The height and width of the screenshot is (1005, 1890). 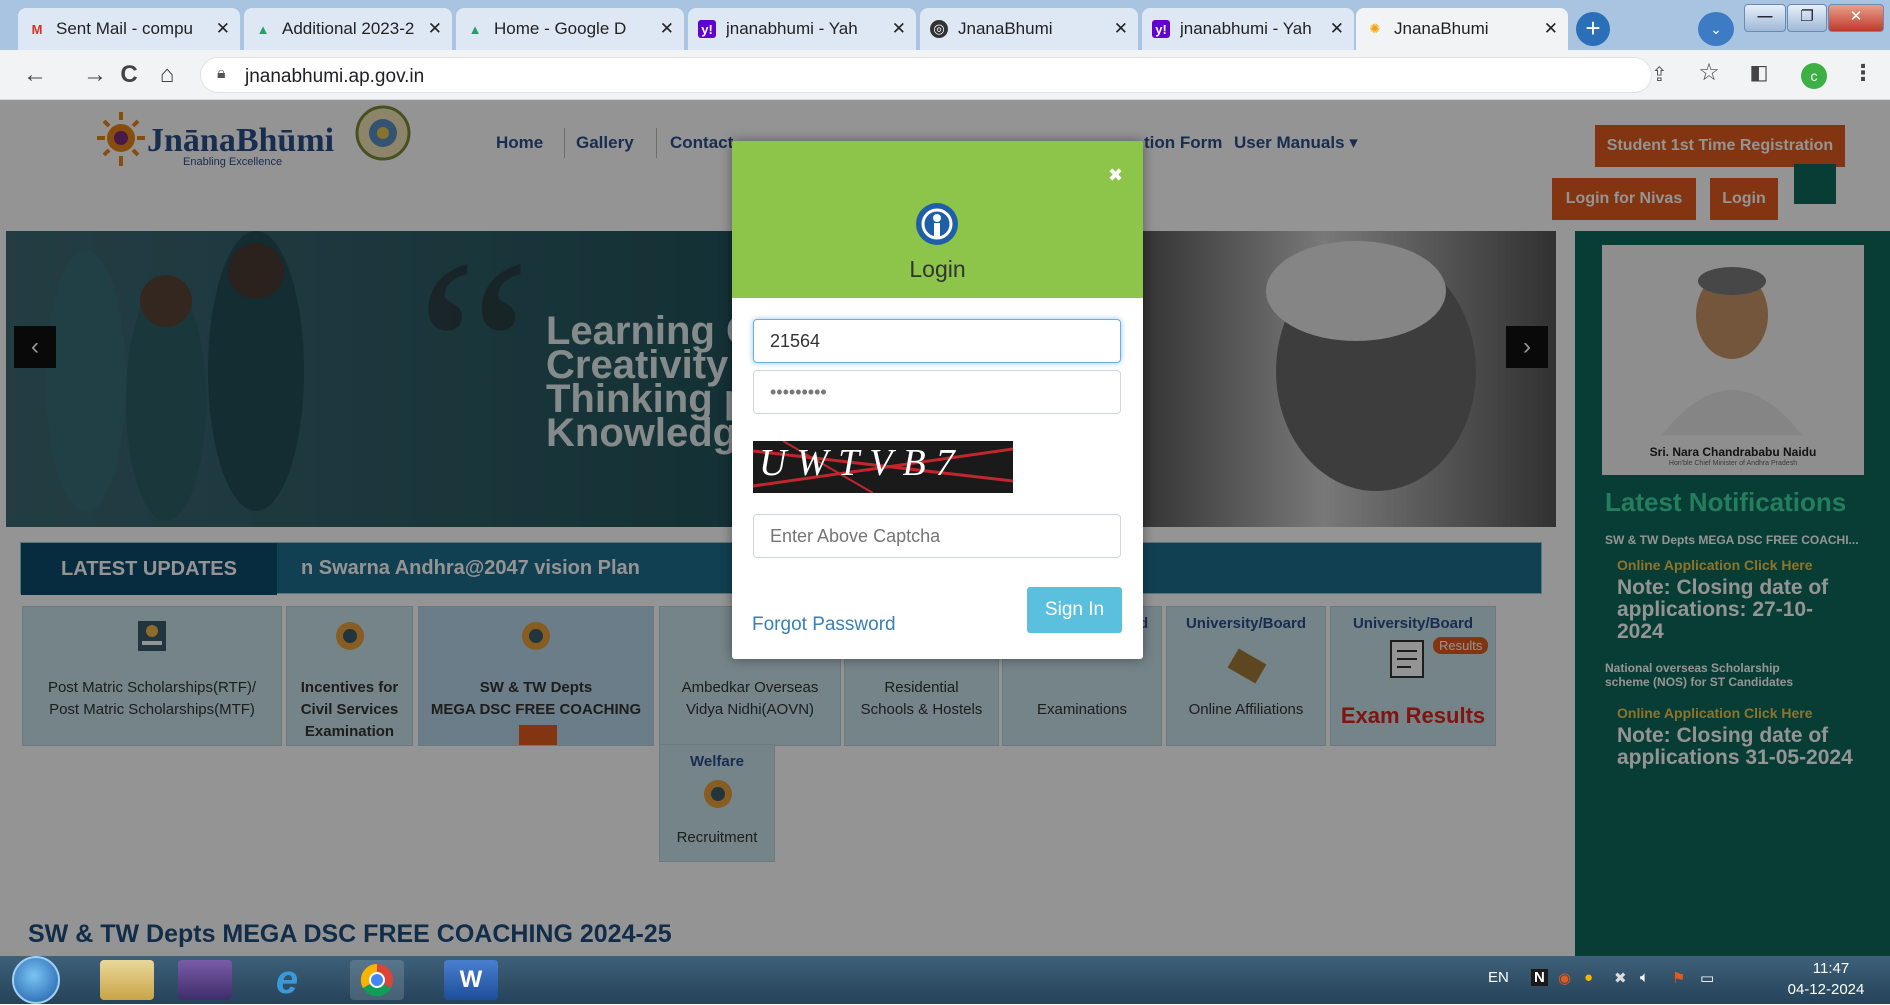 I want to click on tab-jnanabhumi-1: ◎ JnanaBhumi ✕, so click(x=1029, y=29).